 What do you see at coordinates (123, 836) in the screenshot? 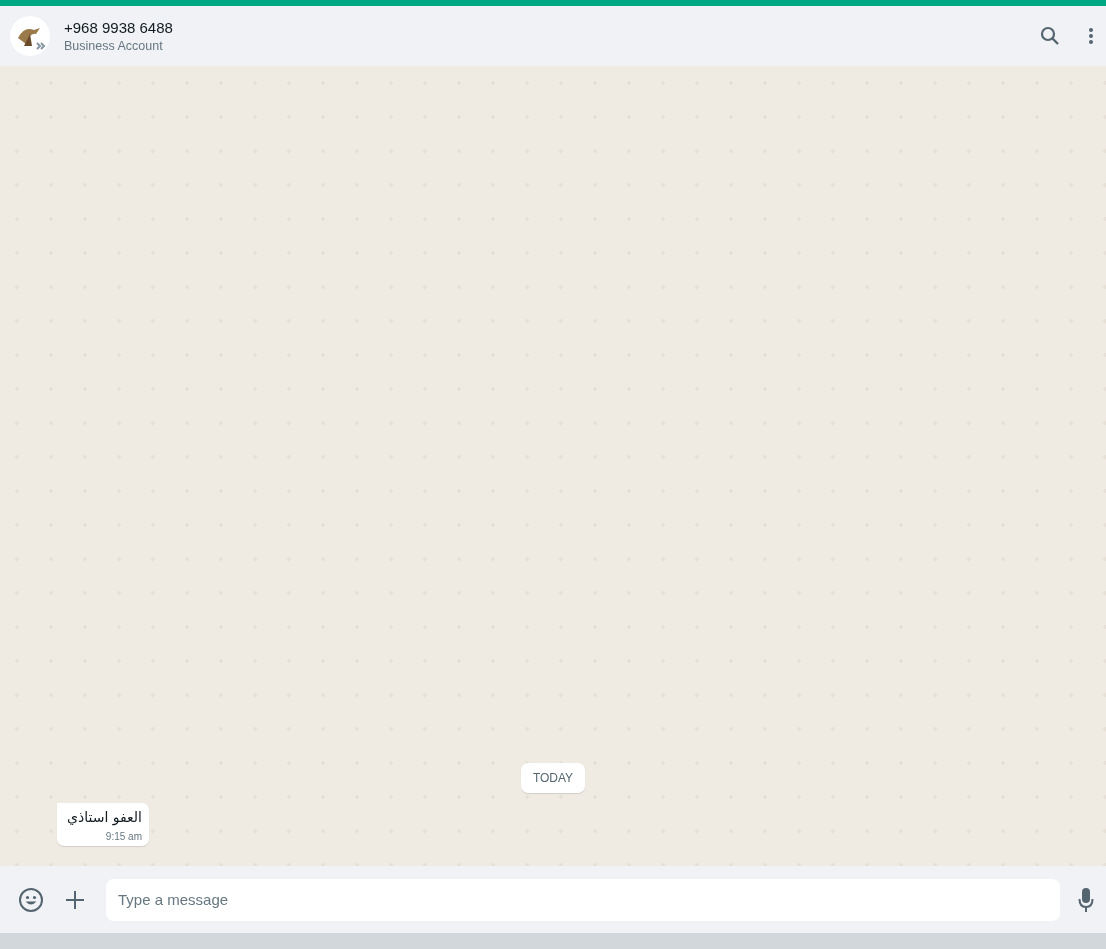
I see `message-time: 9:15 am` at bounding box center [123, 836].